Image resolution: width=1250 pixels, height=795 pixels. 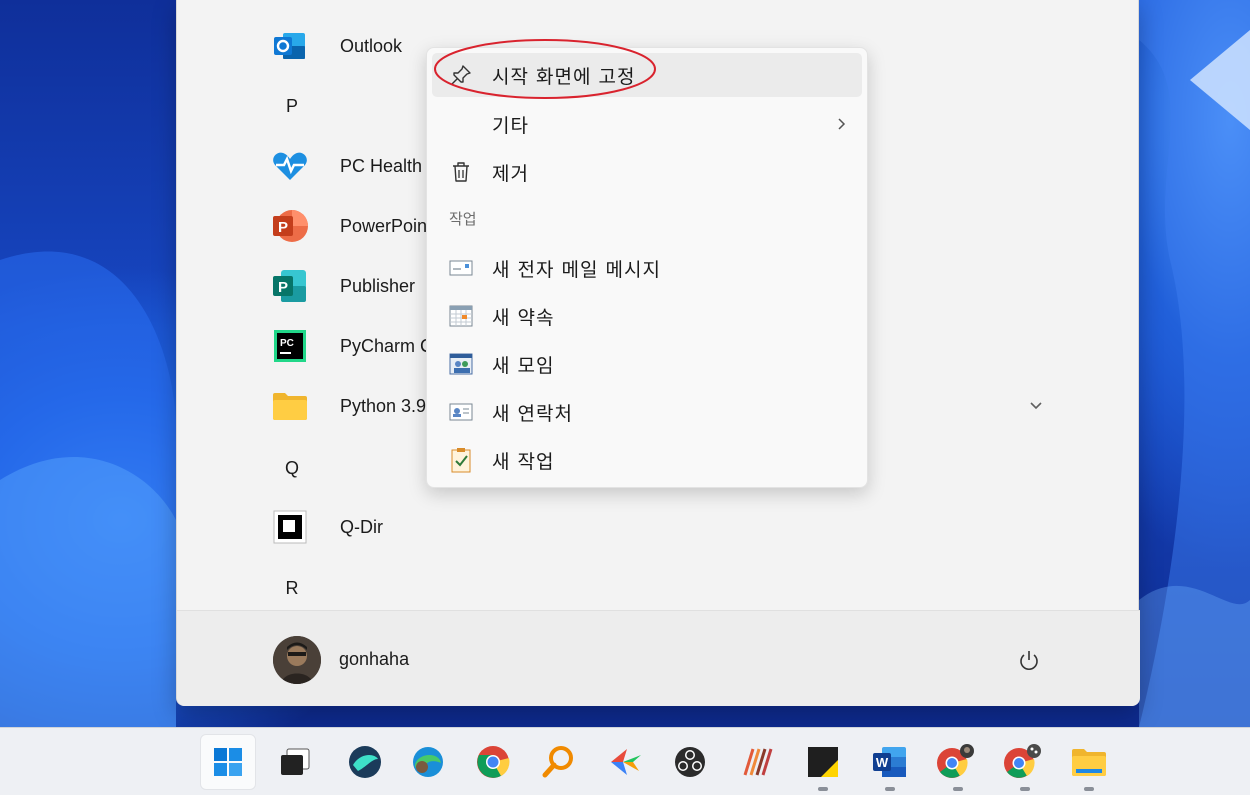 I want to click on taskbar-app-file-explorer, so click(x=1089, y=762).